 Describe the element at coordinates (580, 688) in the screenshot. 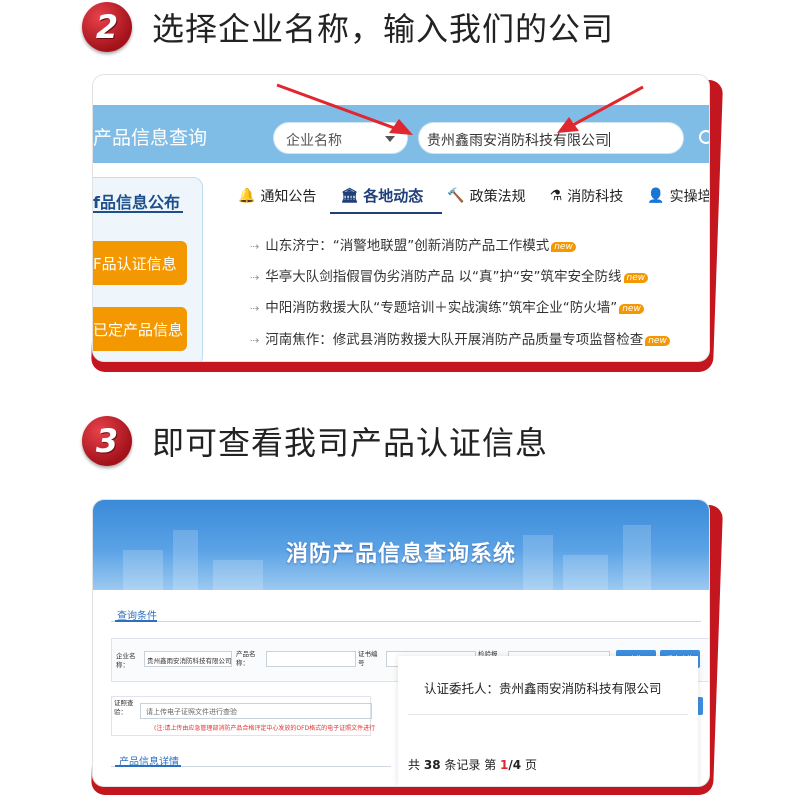

I see `cert-client-value: 贵州鑫雨安消防科技有限公司` at that location.